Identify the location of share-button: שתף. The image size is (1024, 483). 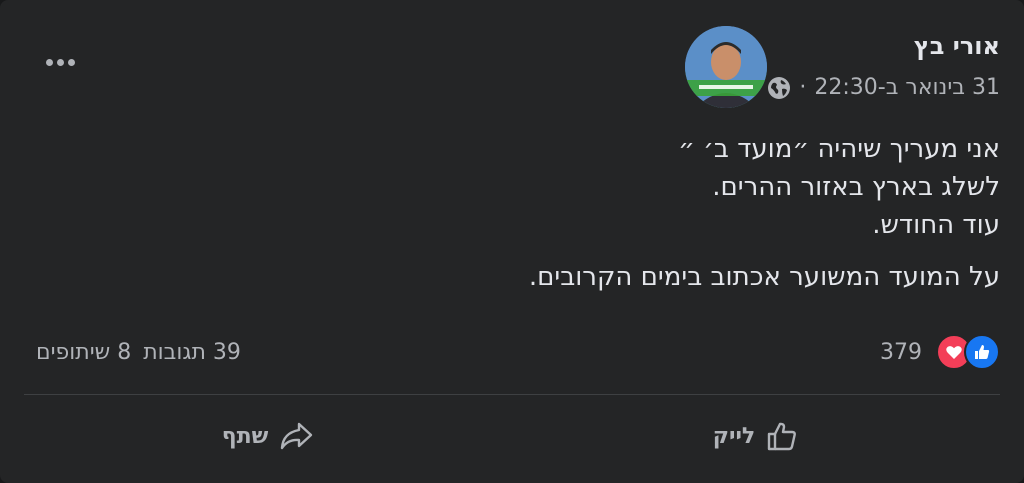
(268, 436).